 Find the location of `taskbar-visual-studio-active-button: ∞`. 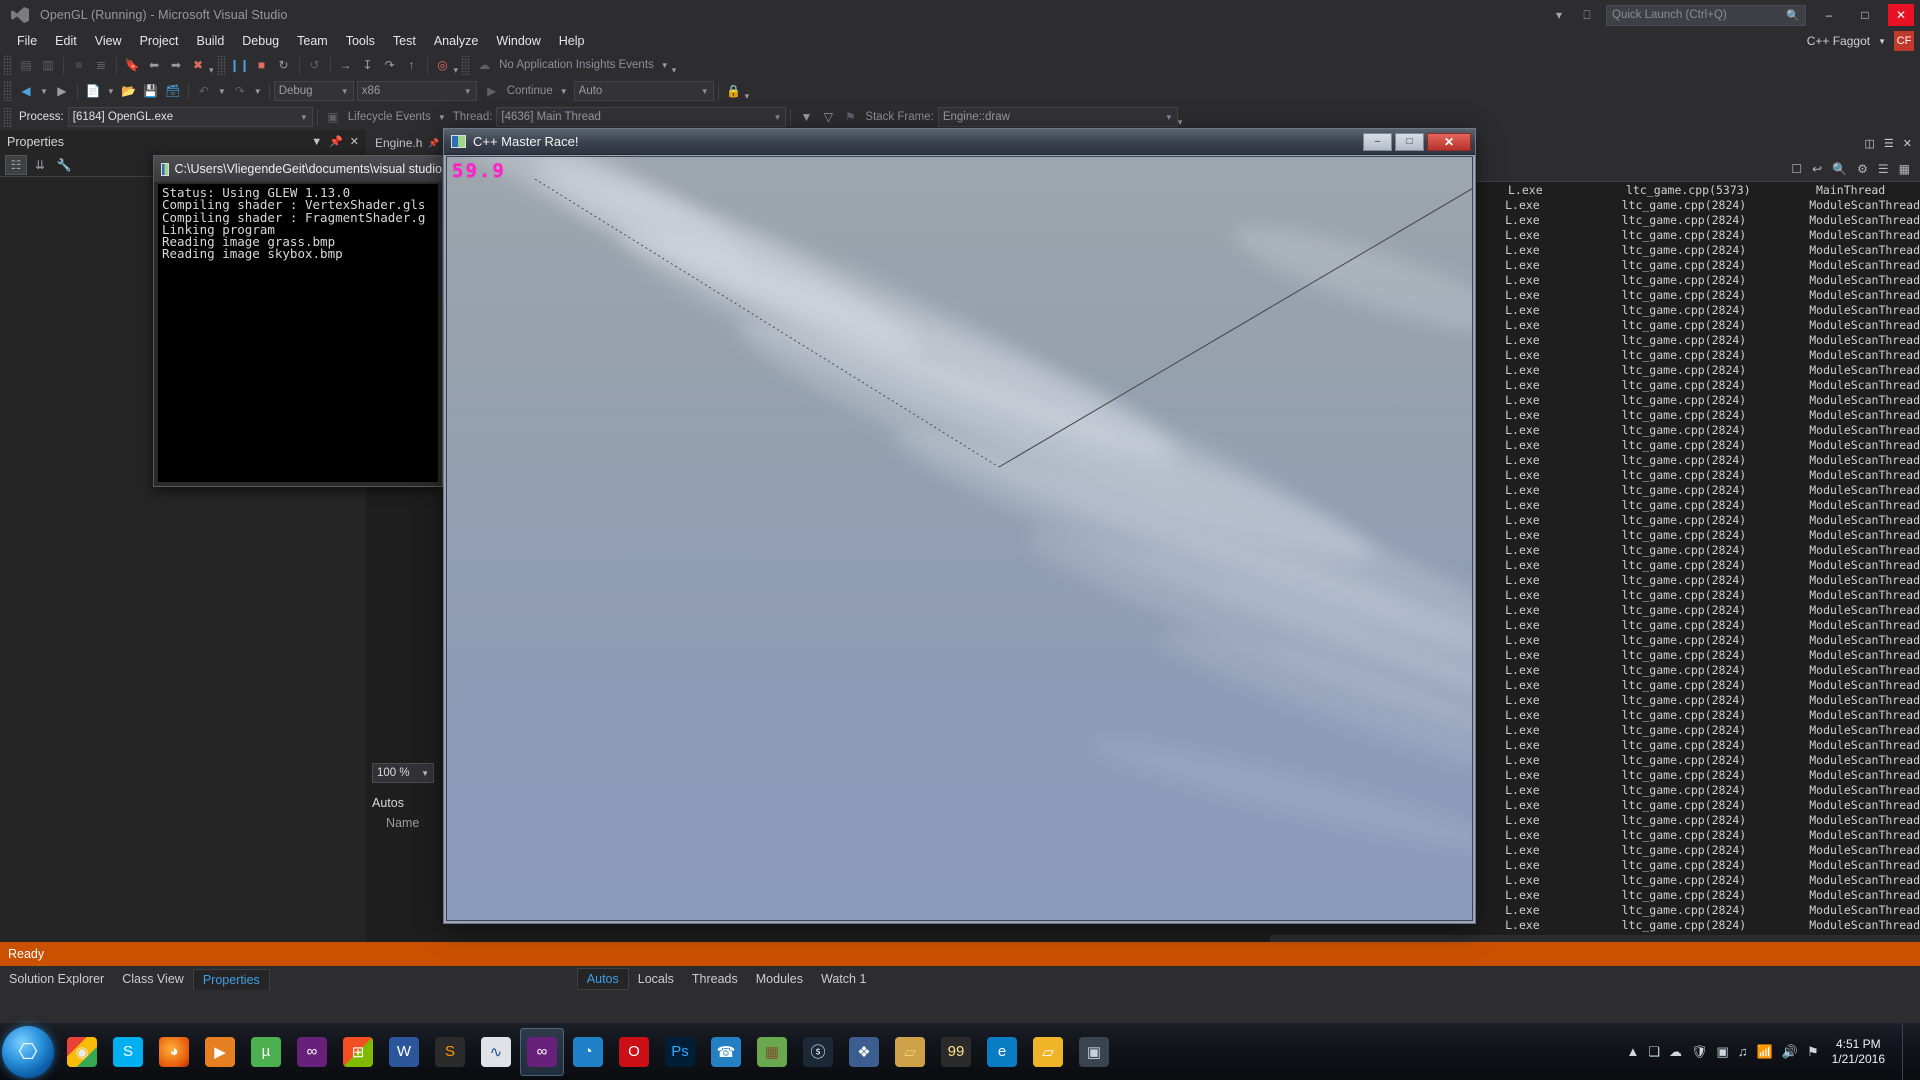

taskbar-visual-studio-active-button: ∞ is located at coordinates (542, 1051).